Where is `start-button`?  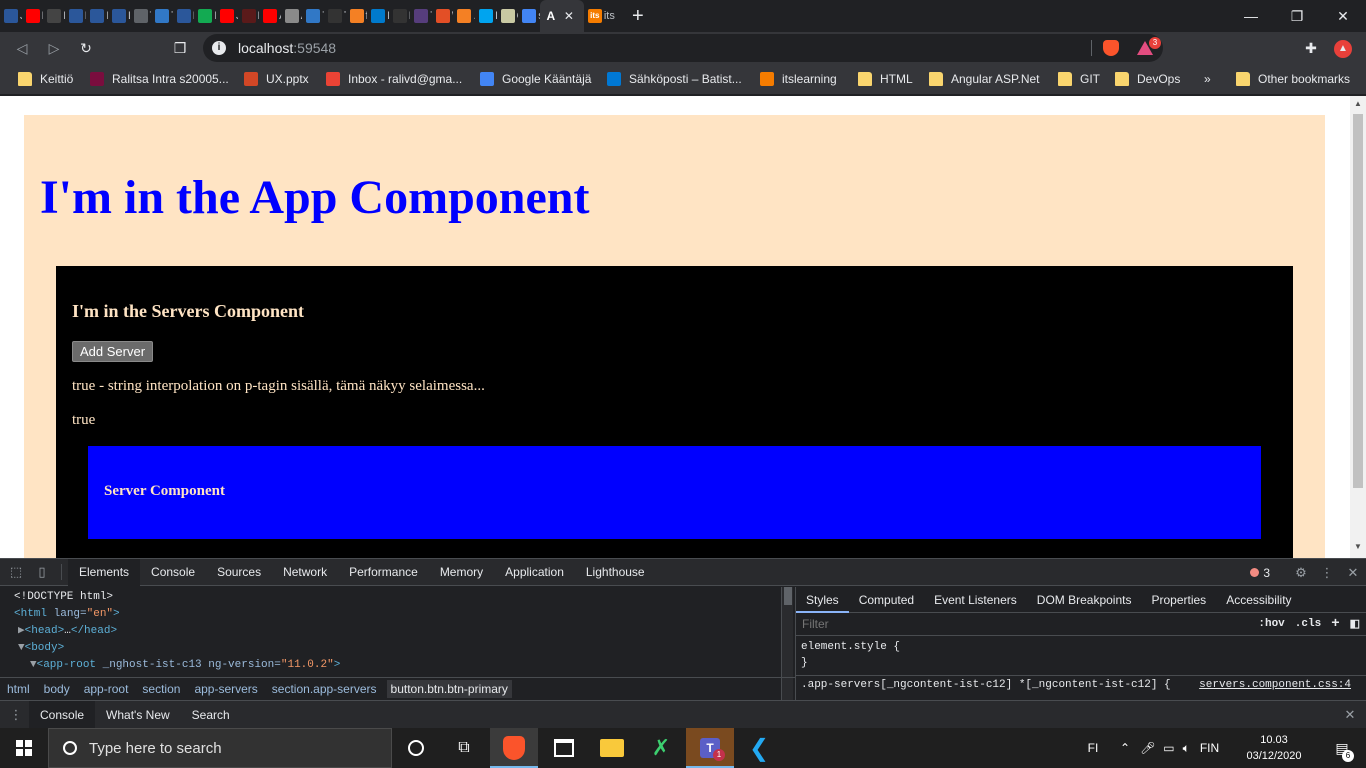 start-button is located at coordinates (24, 748).